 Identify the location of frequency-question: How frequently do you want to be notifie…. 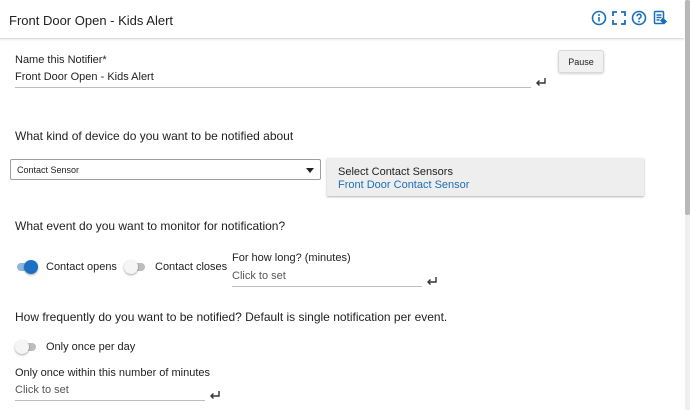
(231, 317).